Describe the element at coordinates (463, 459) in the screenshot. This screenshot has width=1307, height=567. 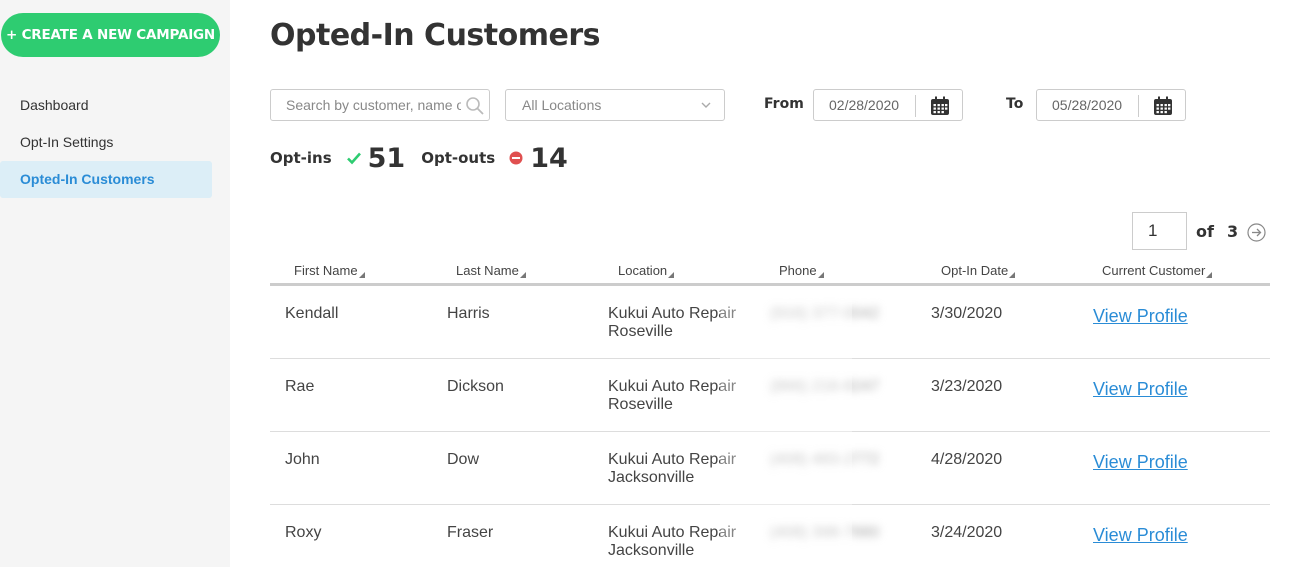
I see `cell-last-name: Dow` at that location.